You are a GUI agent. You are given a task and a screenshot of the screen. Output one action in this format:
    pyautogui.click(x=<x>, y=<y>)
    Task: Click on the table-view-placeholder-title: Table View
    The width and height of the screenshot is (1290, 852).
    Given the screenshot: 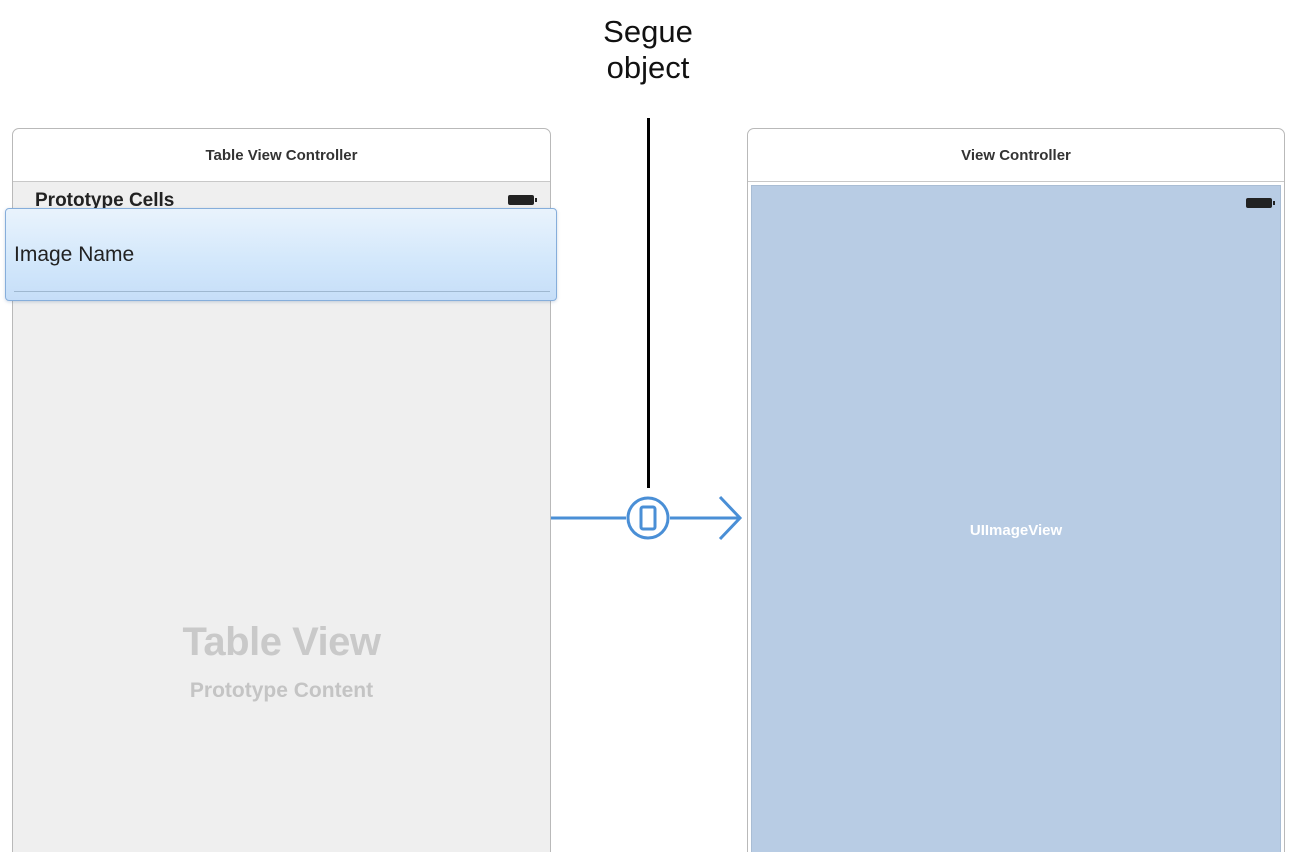 What is the action you would take?
    pyautogui.click(x=281, y=642)
    